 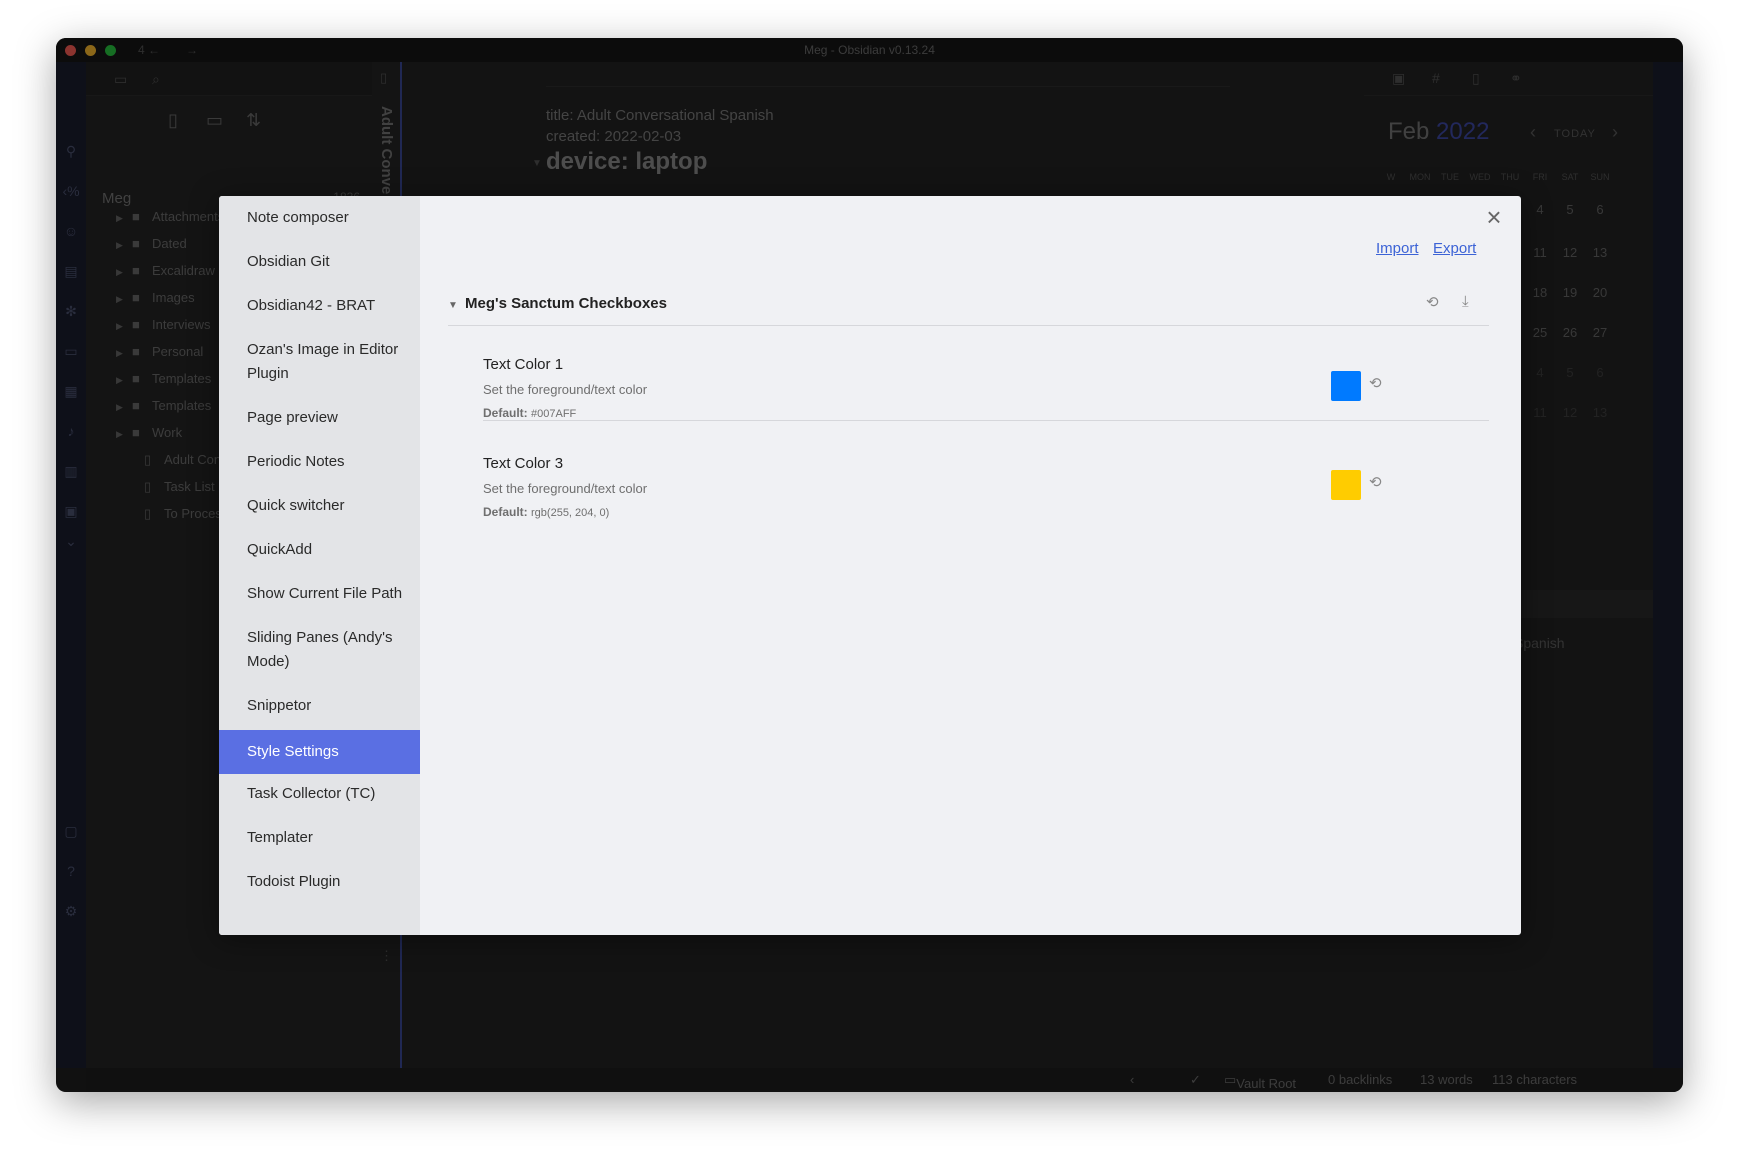 What do you see at coordinates (566, 303) in the screenshot?
I see `section-title: Meg's Sanctum Checkboxes` at bounding box center [566, 303].